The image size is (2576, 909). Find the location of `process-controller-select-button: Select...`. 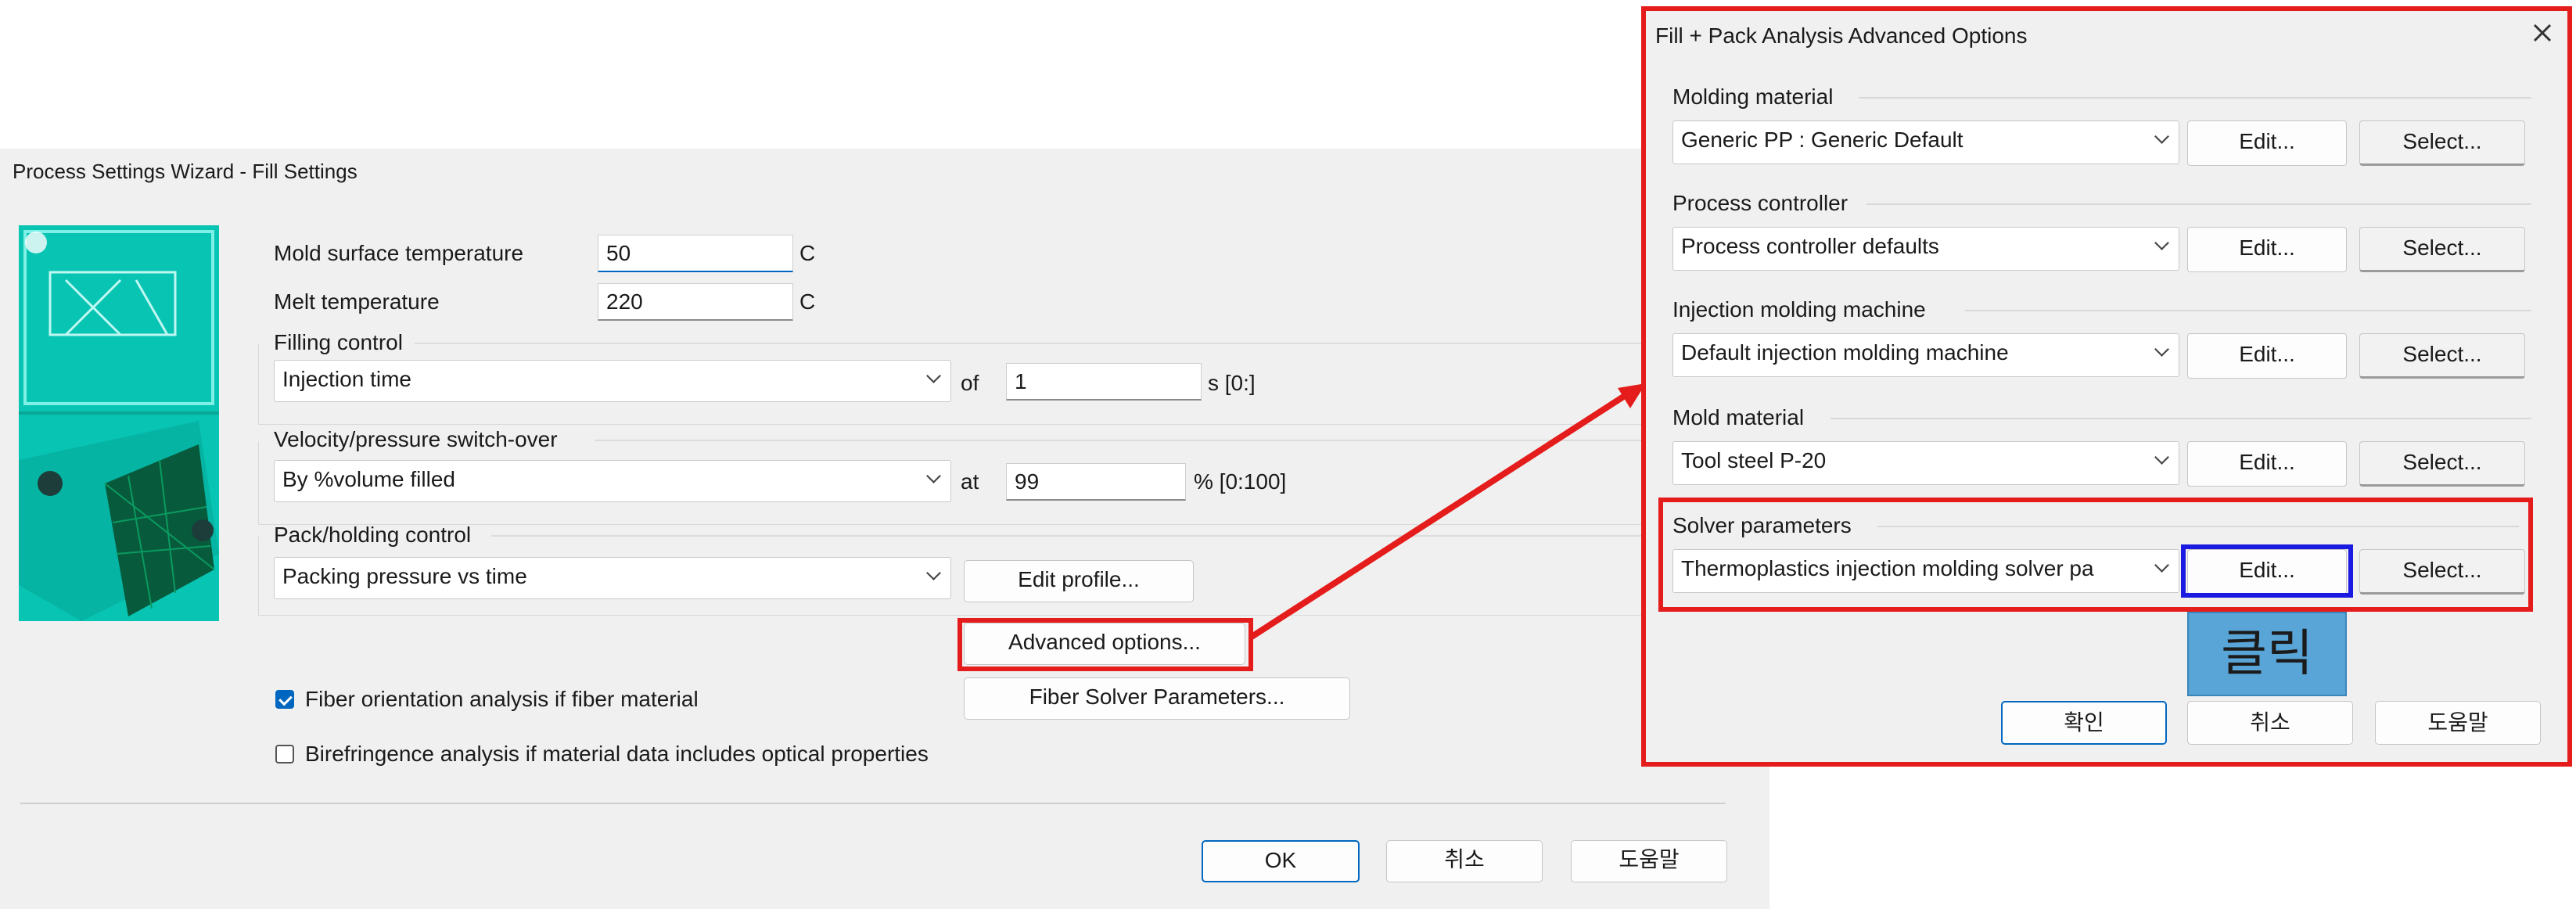

process-controller-select-button: Select... is located at coordinates (2442, 249).